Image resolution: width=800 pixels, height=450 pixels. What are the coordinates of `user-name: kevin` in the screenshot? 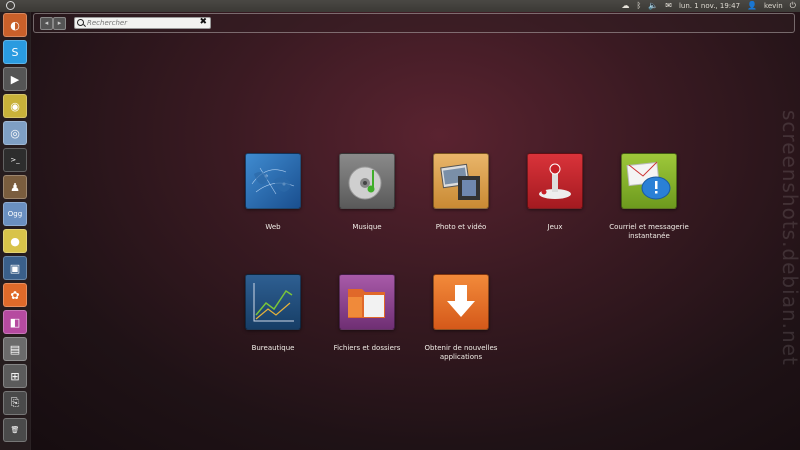 It's located at (773, 6).